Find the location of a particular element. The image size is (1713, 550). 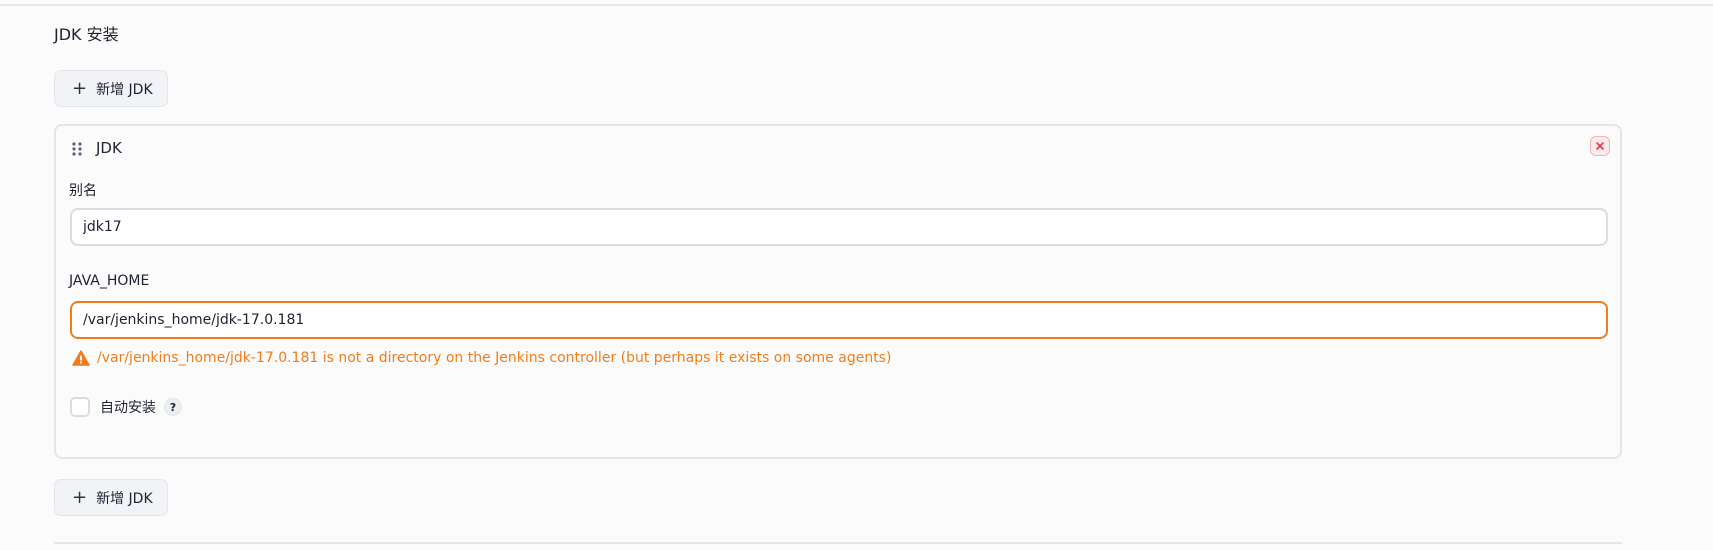

auto-install-label: 自动安装 is located at coordinates (128, 407).